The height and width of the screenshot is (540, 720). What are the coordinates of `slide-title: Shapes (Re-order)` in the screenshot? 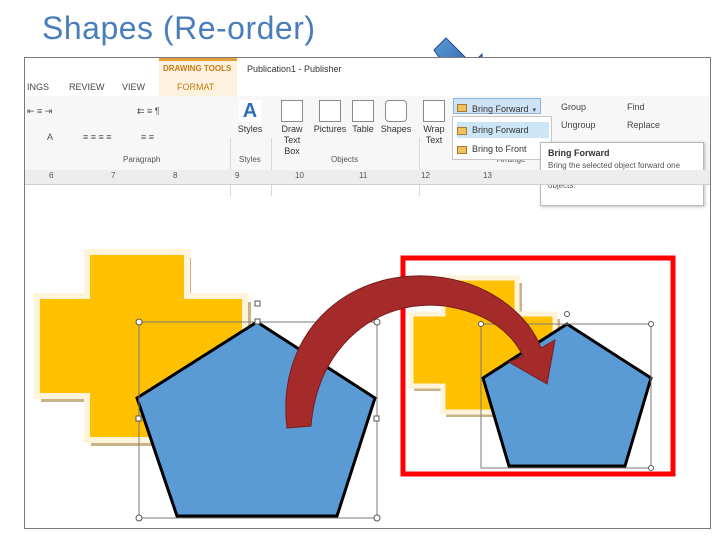 It's located at (179, 28).